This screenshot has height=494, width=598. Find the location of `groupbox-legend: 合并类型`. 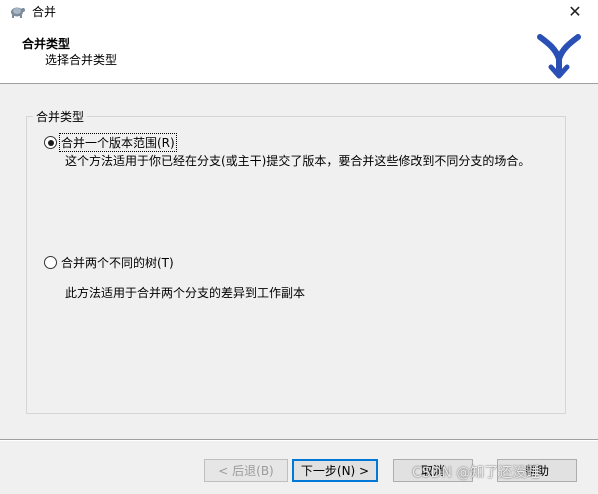

groupbox-legend: 合并类型 is located at coordinates (60, 116).